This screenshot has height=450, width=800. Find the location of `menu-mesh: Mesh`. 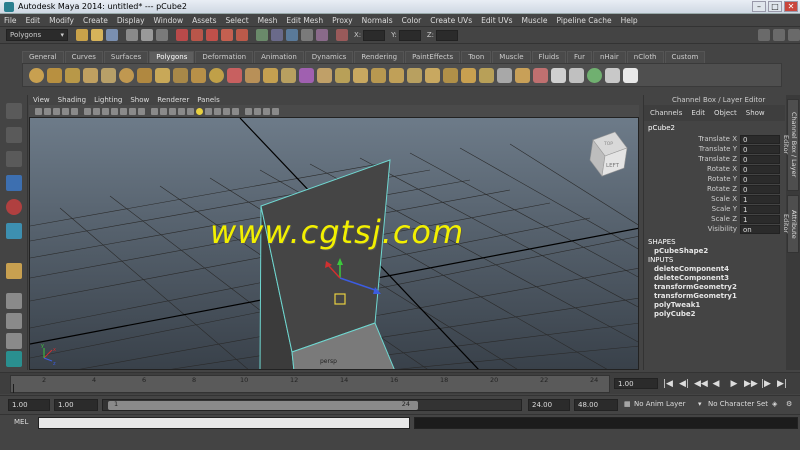

menu-mesh: Mesh is located at coordinates (268, 20).